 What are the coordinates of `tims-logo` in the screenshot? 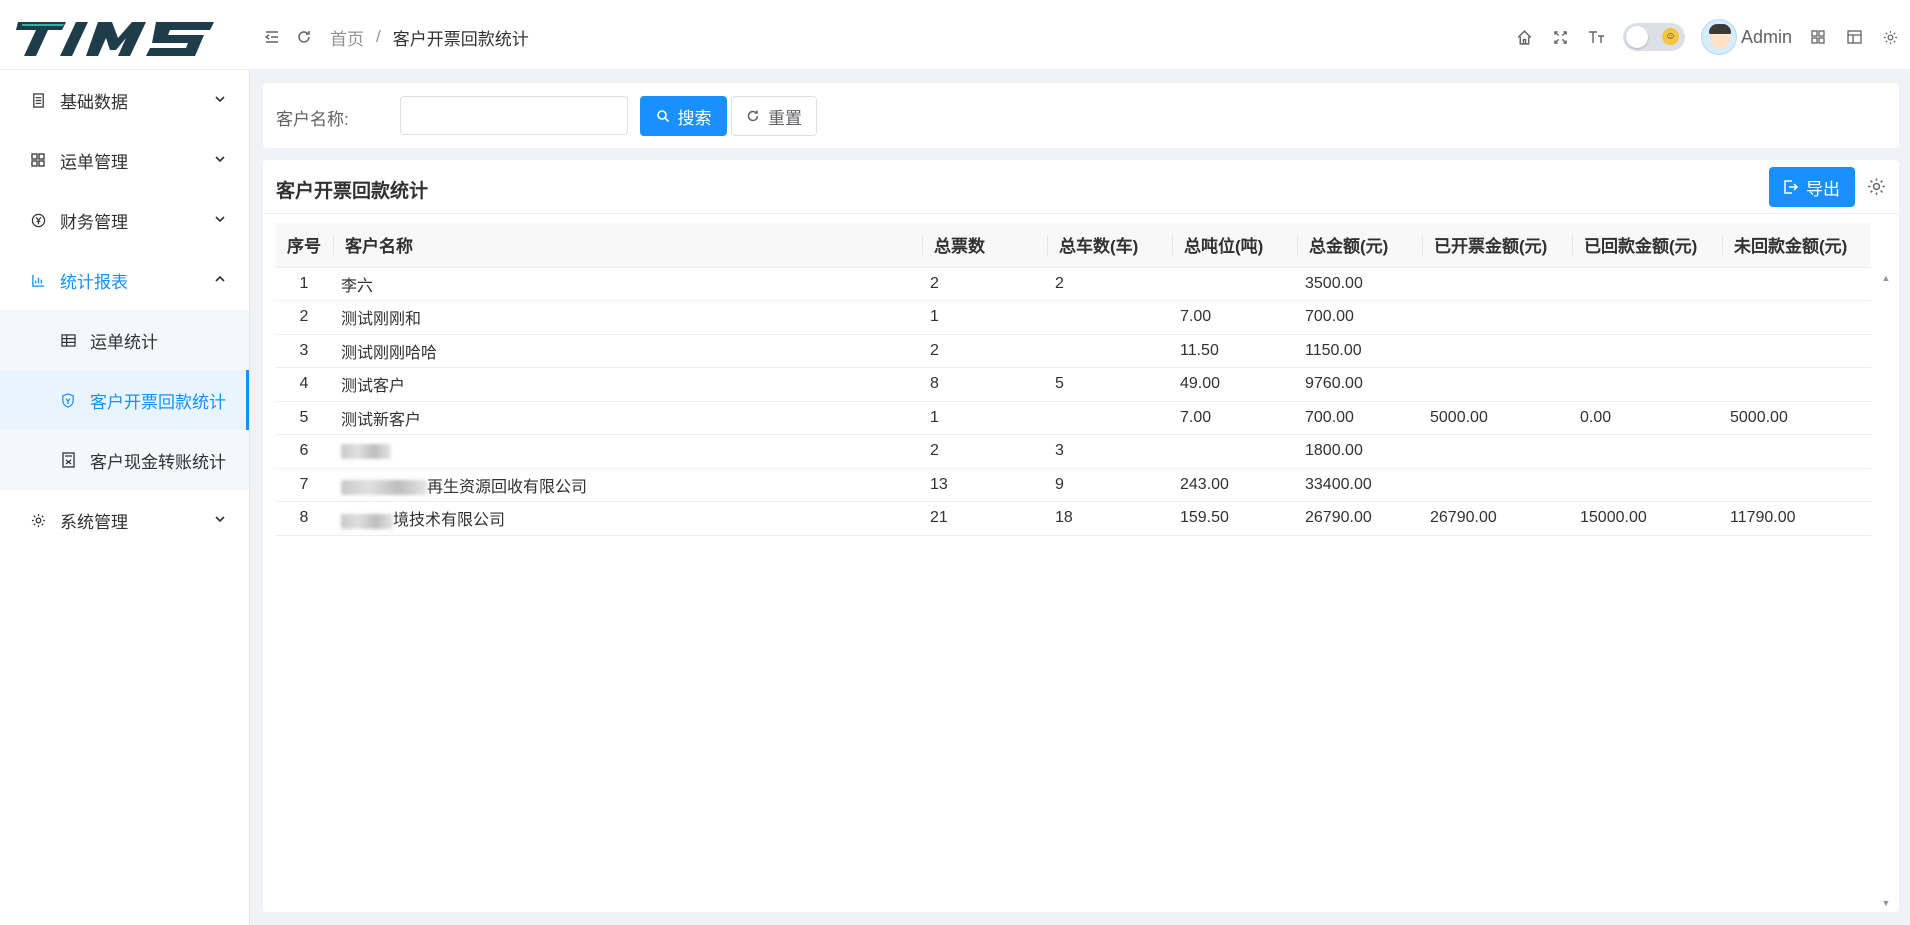 It's located at (114, 38).